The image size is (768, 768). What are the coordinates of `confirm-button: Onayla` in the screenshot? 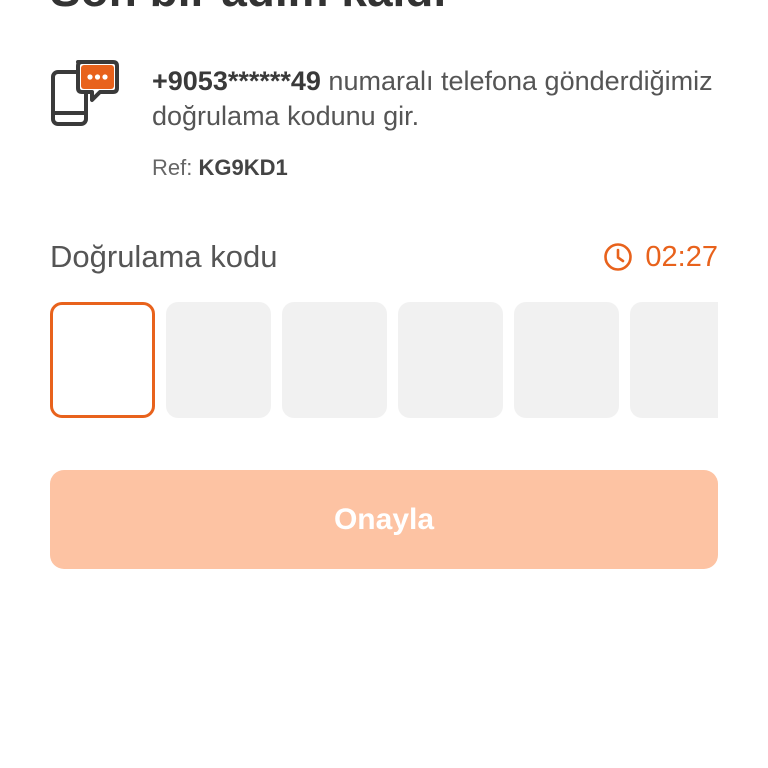 It's located at (384, 519).